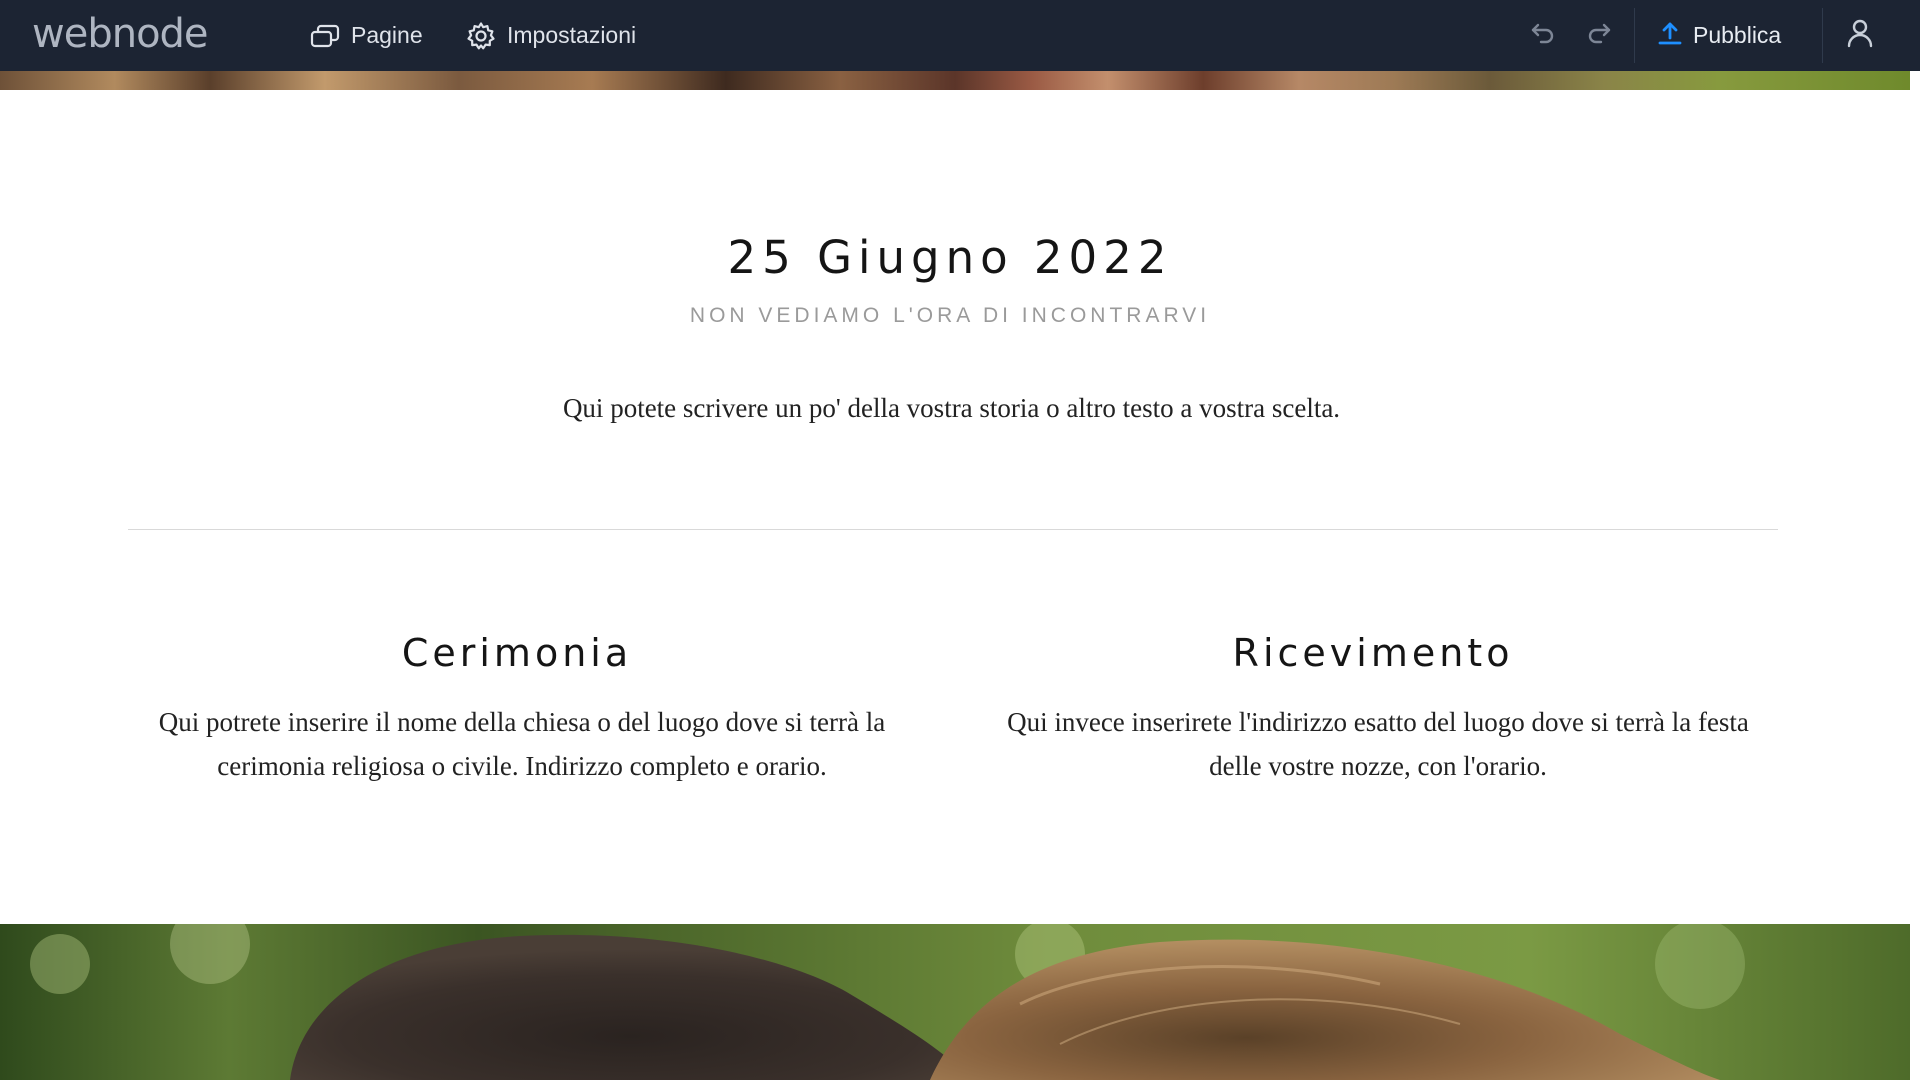  I want to click on user-icon, so click(1860, 35).